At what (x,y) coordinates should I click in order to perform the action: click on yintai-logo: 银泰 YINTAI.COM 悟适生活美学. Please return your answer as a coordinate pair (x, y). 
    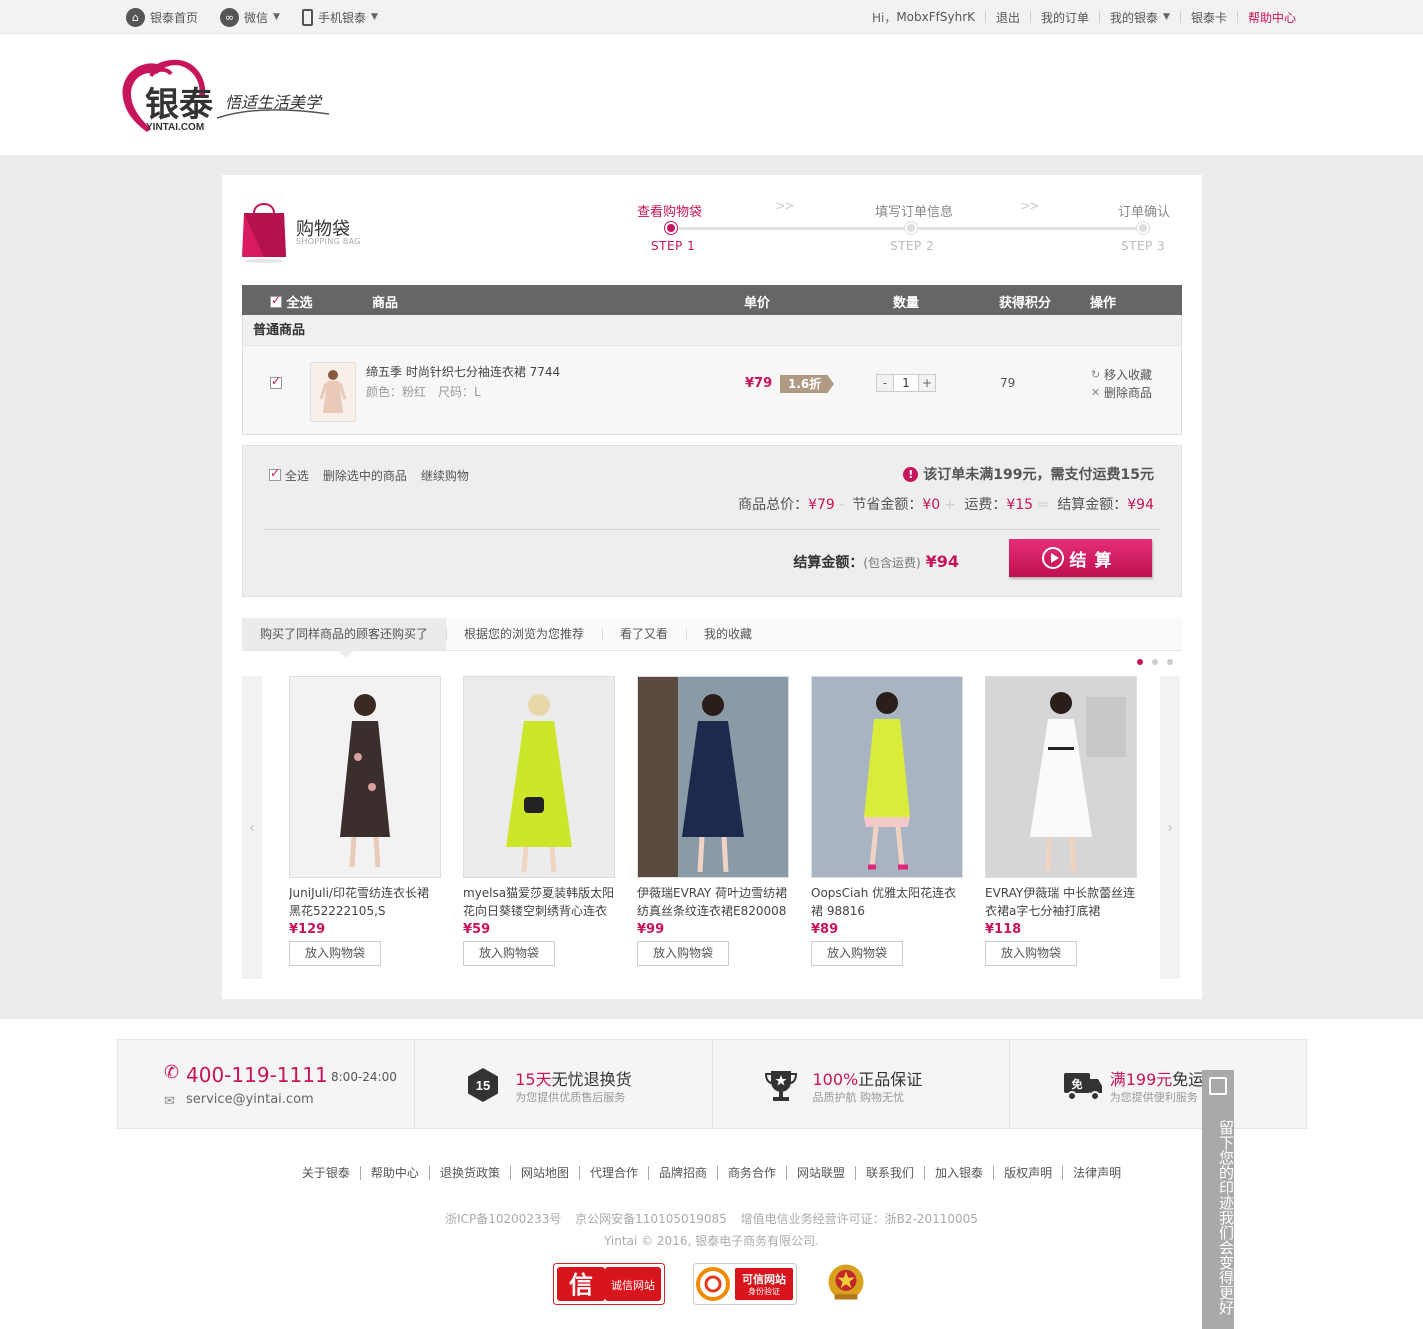
    Looking at the image, I should click on (227, 101).